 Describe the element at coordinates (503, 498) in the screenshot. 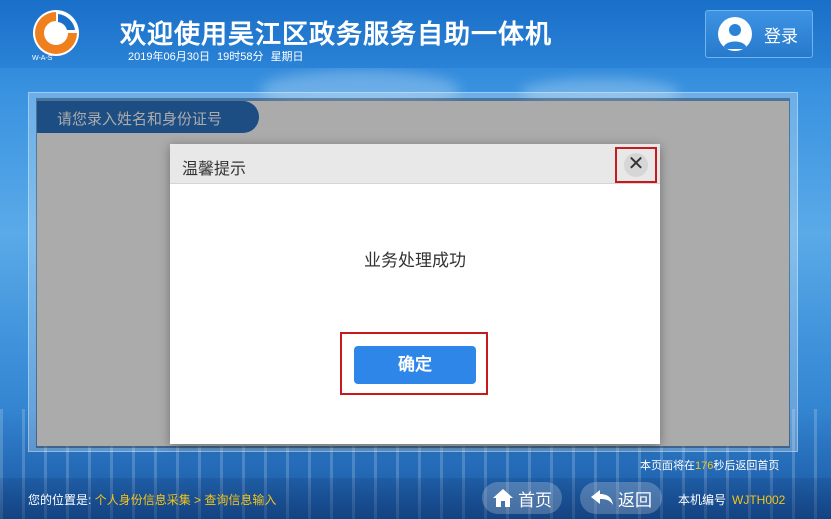

I see `home-icon` at that location.